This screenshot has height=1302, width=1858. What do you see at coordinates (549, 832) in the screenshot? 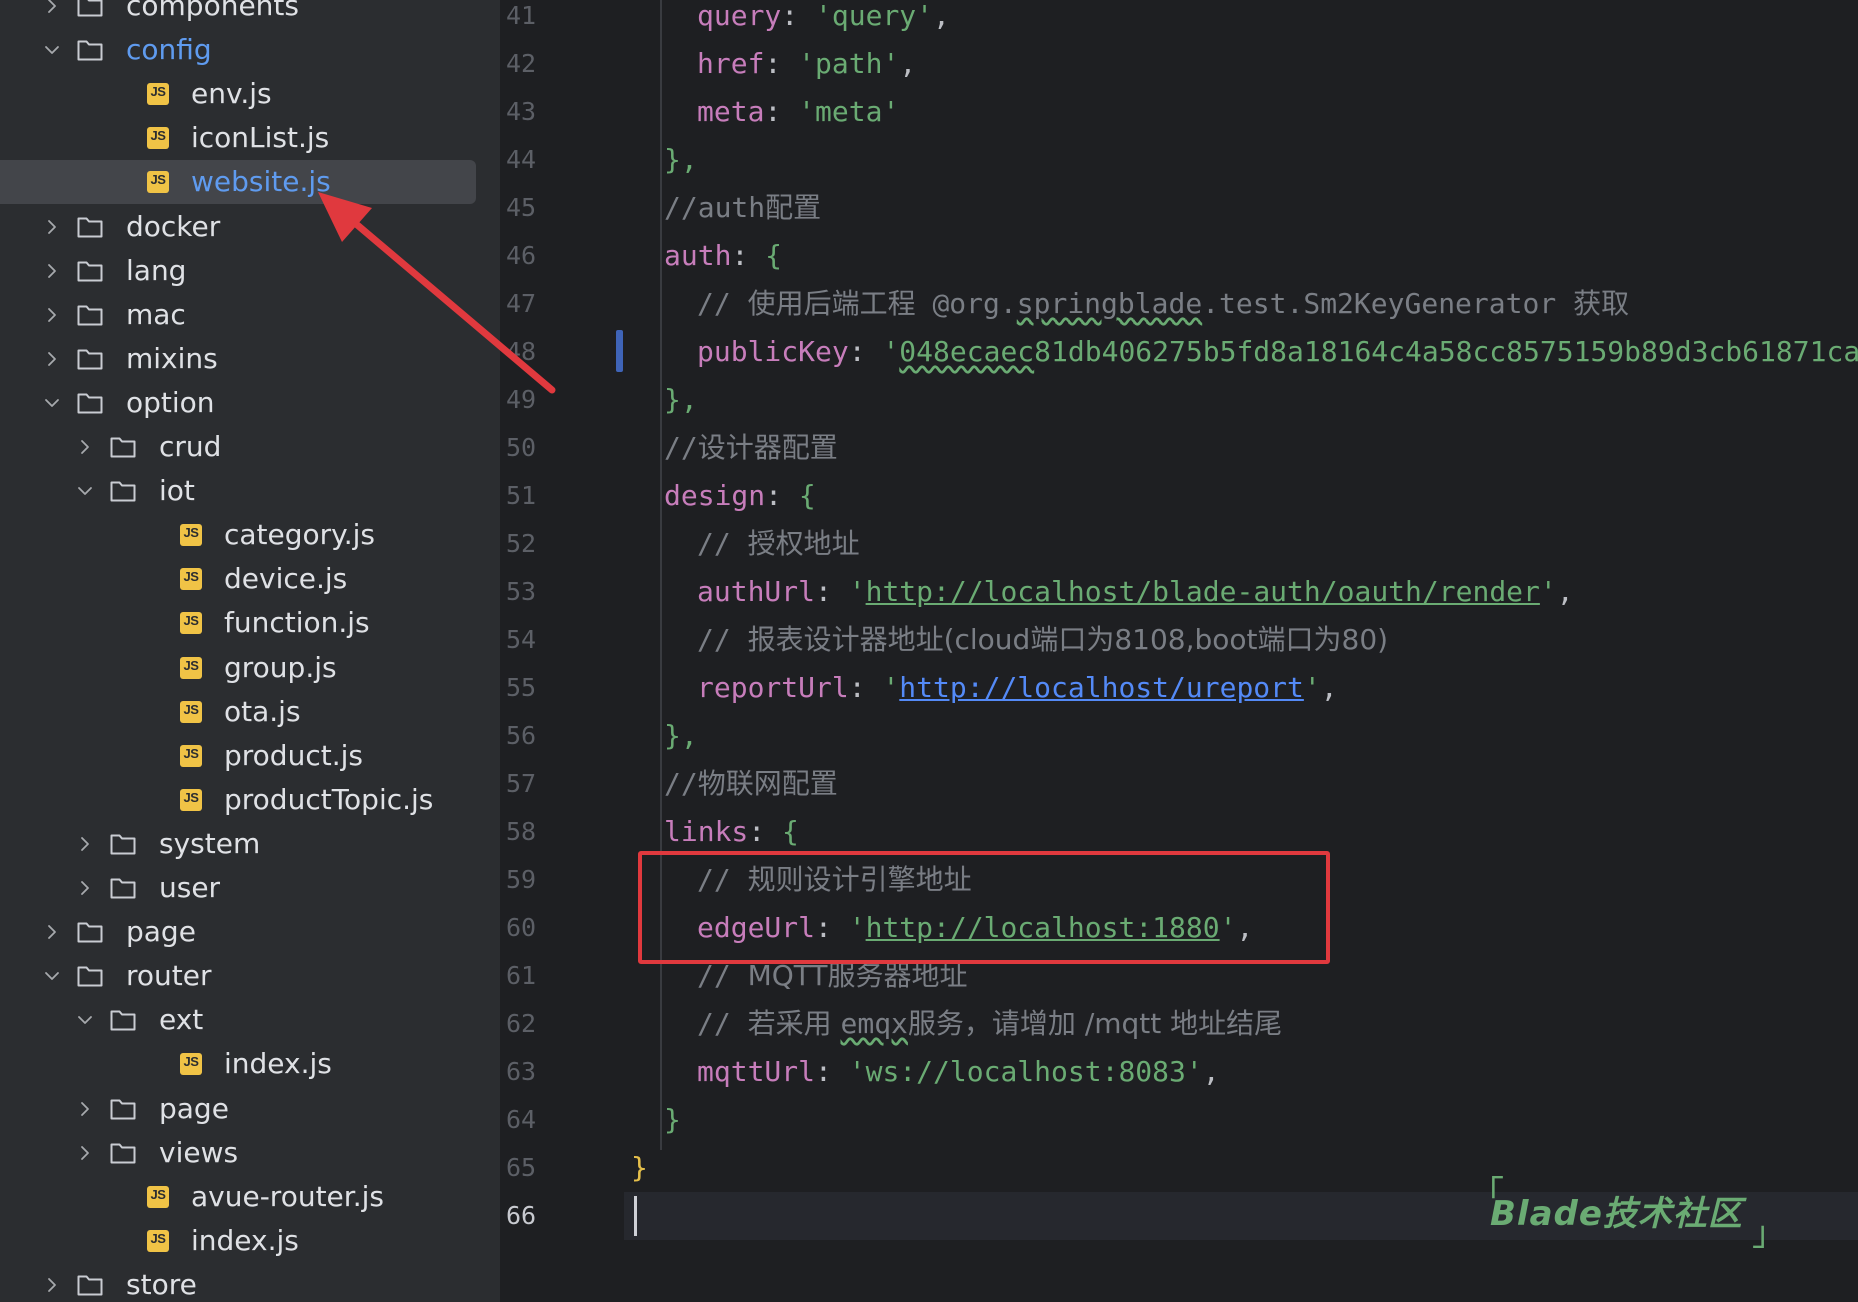
I see `line-number: 58` at bounding box center [549, 832].